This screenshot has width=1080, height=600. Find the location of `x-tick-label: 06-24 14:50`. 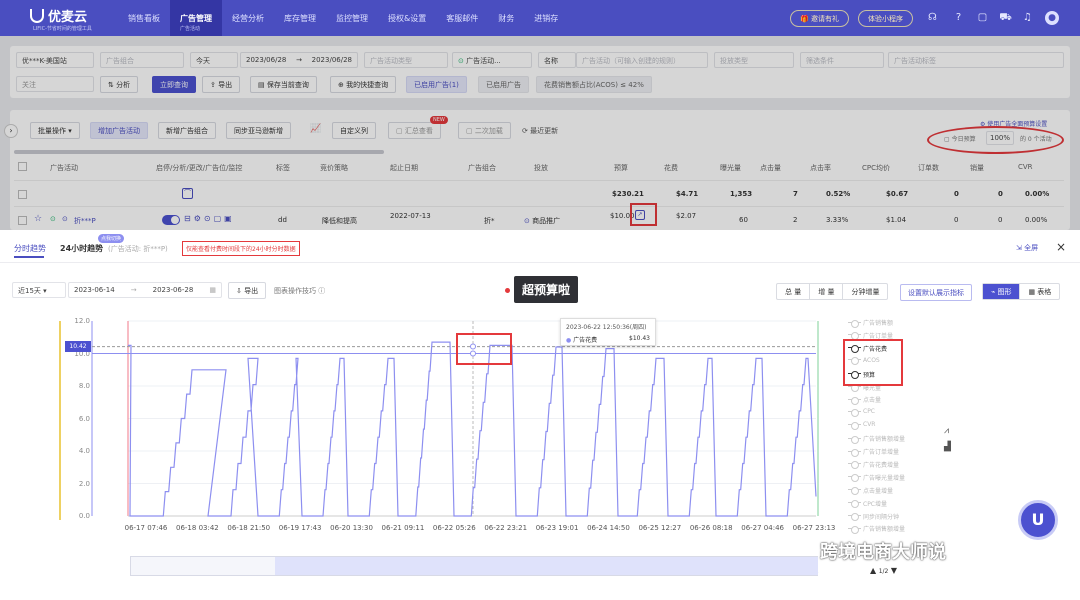

x-tick-label: 06-24 14:50 is located at coordinates (608, 528).